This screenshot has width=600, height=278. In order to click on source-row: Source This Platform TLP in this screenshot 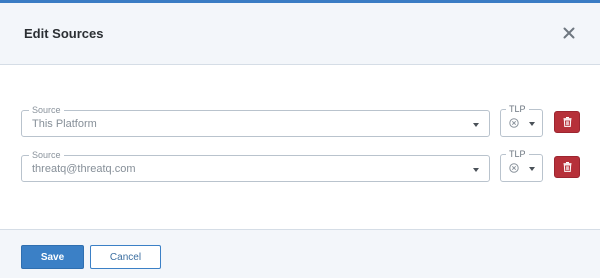, I will do `click(301, 121)`.